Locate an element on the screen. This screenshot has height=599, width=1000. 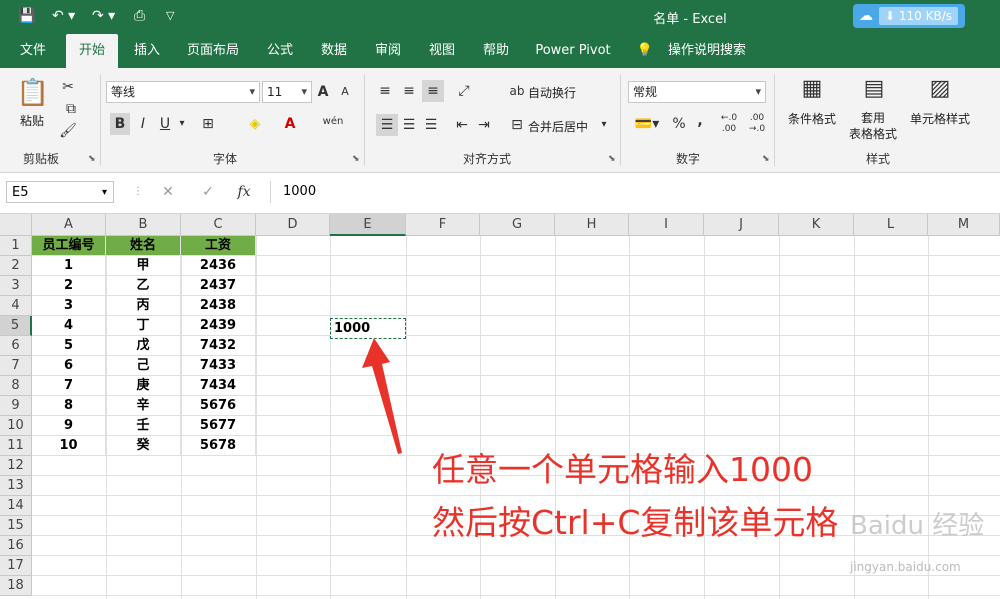
grow-font-icon: A is located at coordinates (323, 92).